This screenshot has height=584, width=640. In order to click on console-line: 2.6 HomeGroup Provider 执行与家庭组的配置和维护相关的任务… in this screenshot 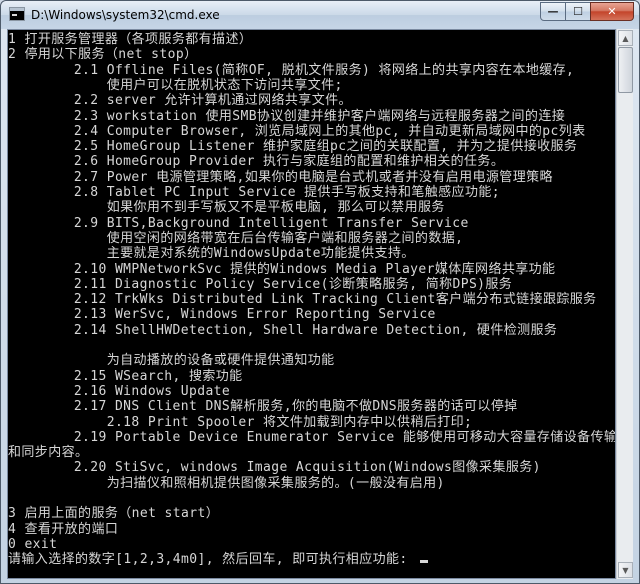, I will do `click(256, 162)`.